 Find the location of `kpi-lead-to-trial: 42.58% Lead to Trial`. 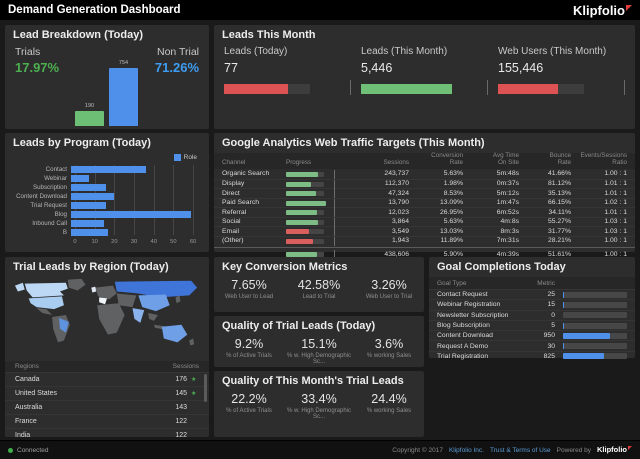

kpi-lead-to-trial: 42.58% Lead to Trial is located at coordinates (319, 289).